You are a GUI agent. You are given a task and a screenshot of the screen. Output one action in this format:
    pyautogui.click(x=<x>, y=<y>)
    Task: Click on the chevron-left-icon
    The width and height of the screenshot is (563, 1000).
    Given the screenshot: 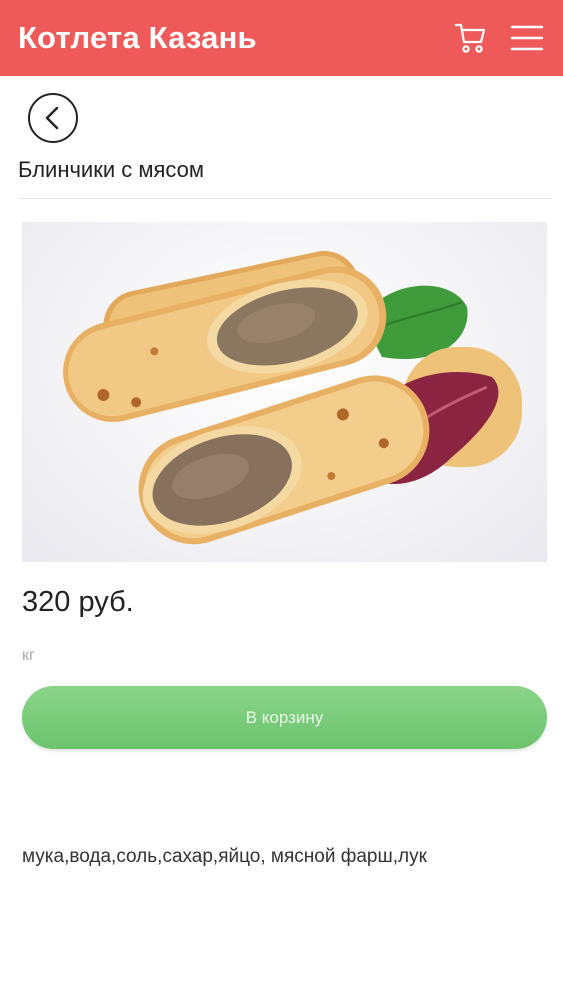 What is the action you would take?
    pyautogui.click(x=52, y=118)
    